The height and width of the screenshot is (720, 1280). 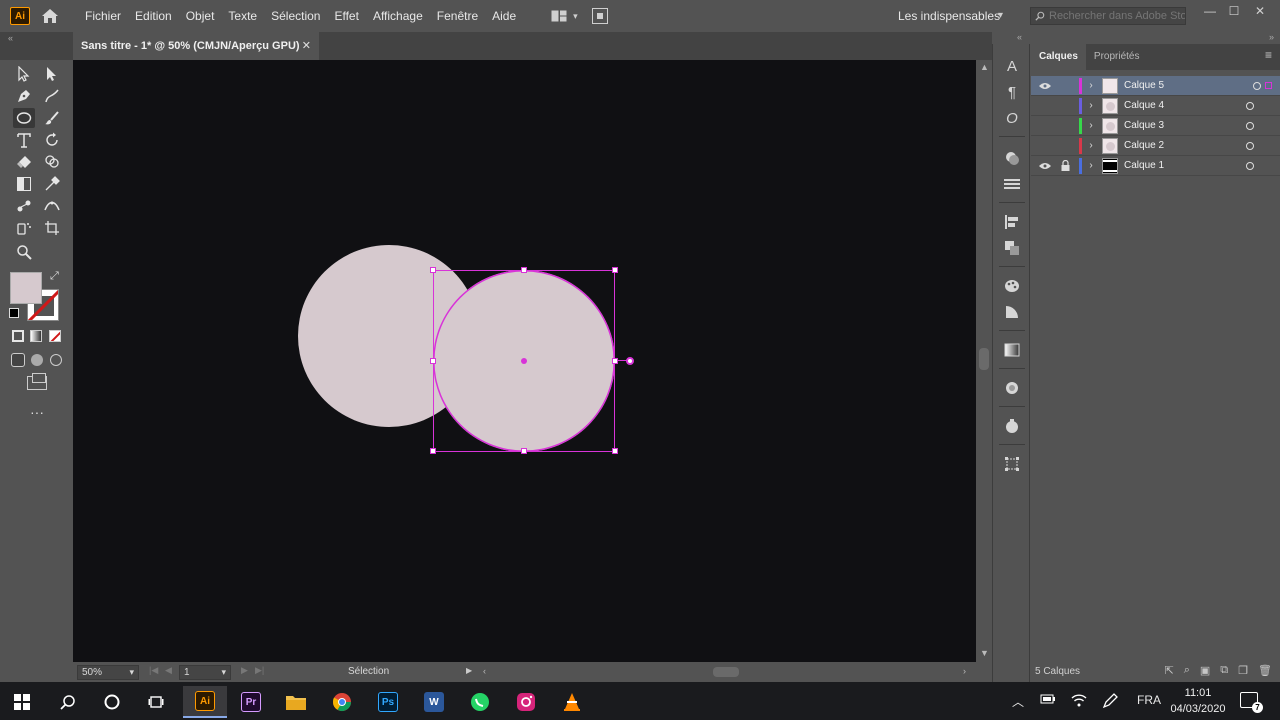 What do you see at coordinates (1048, 700) in the screenshot?
I see `battery-icon` at bounding box center [1048, 700].